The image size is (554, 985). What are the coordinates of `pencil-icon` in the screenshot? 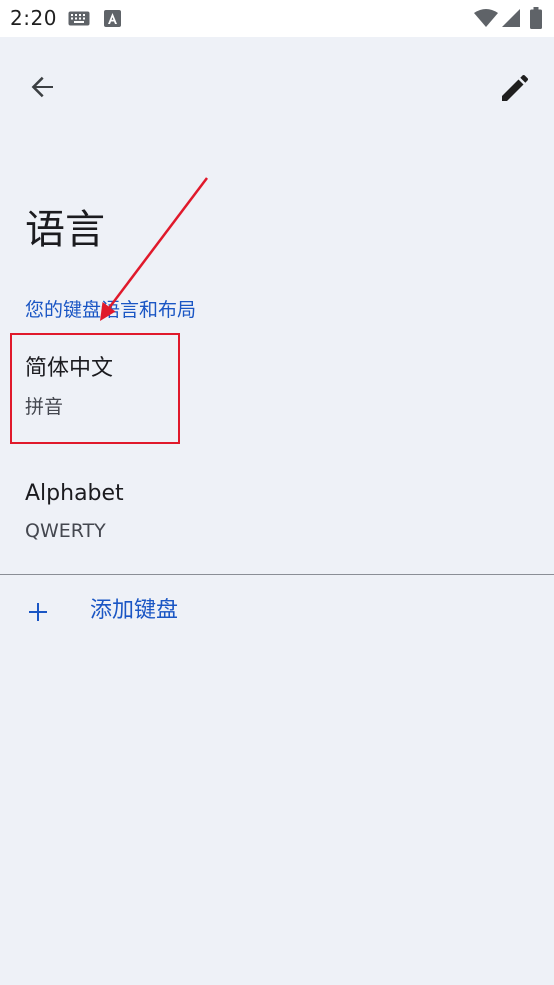 It's located at (515, 87).